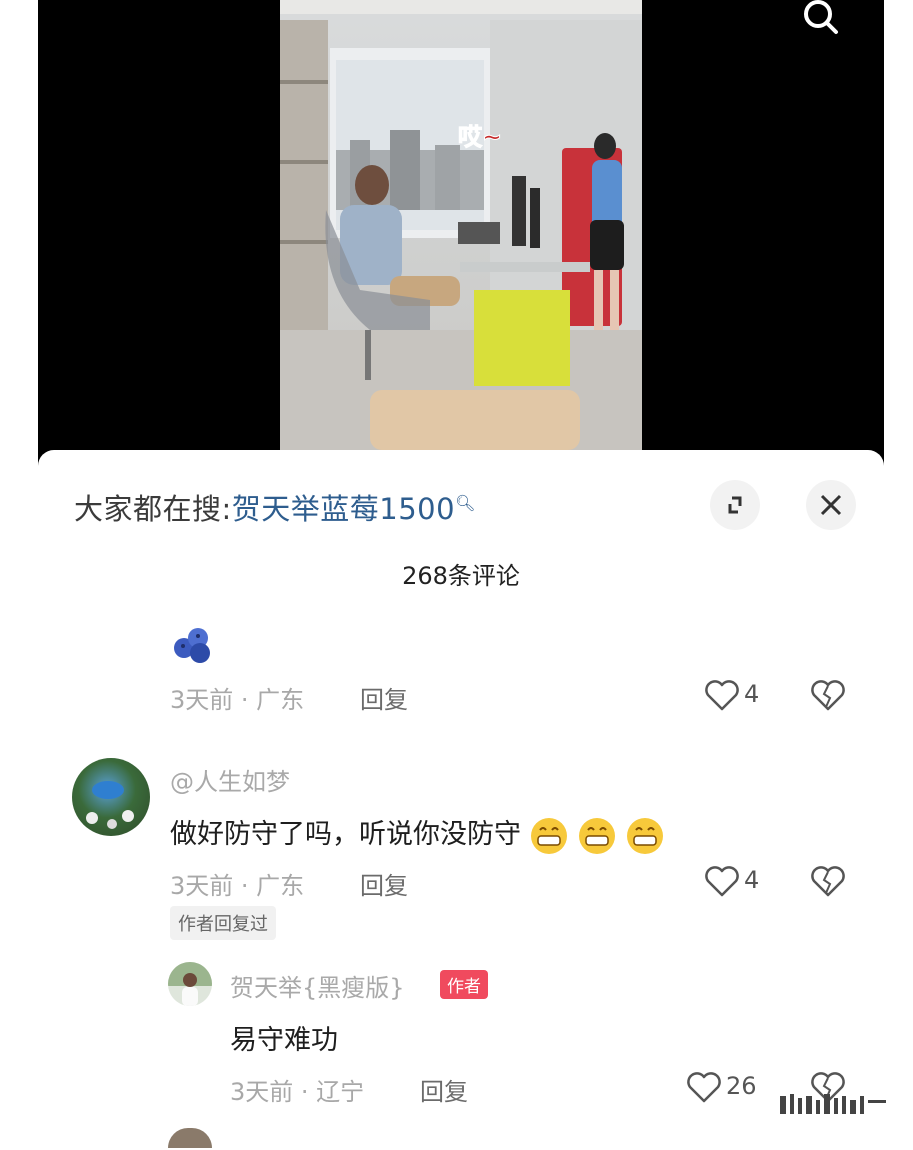 The width and height of the screenshot is (913, 1150). I want to click on close-button, so click(831, 505).